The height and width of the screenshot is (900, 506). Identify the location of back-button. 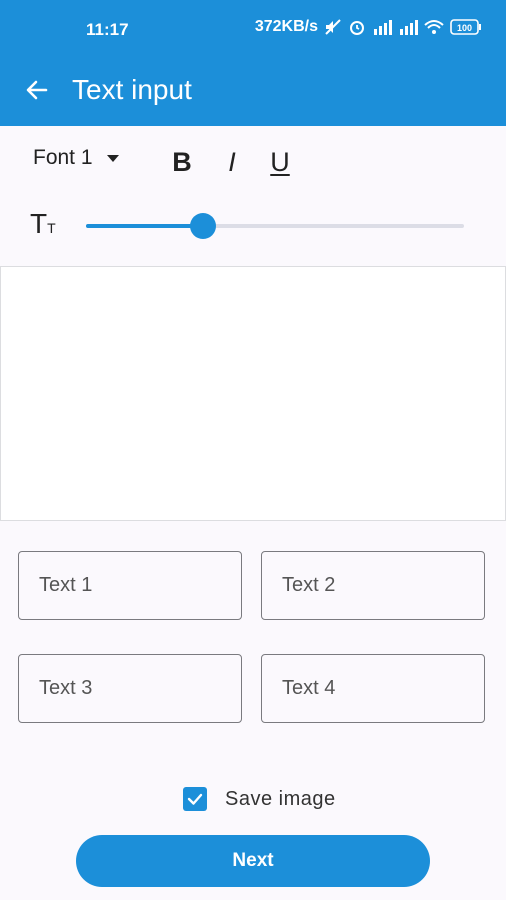
(37, 90).